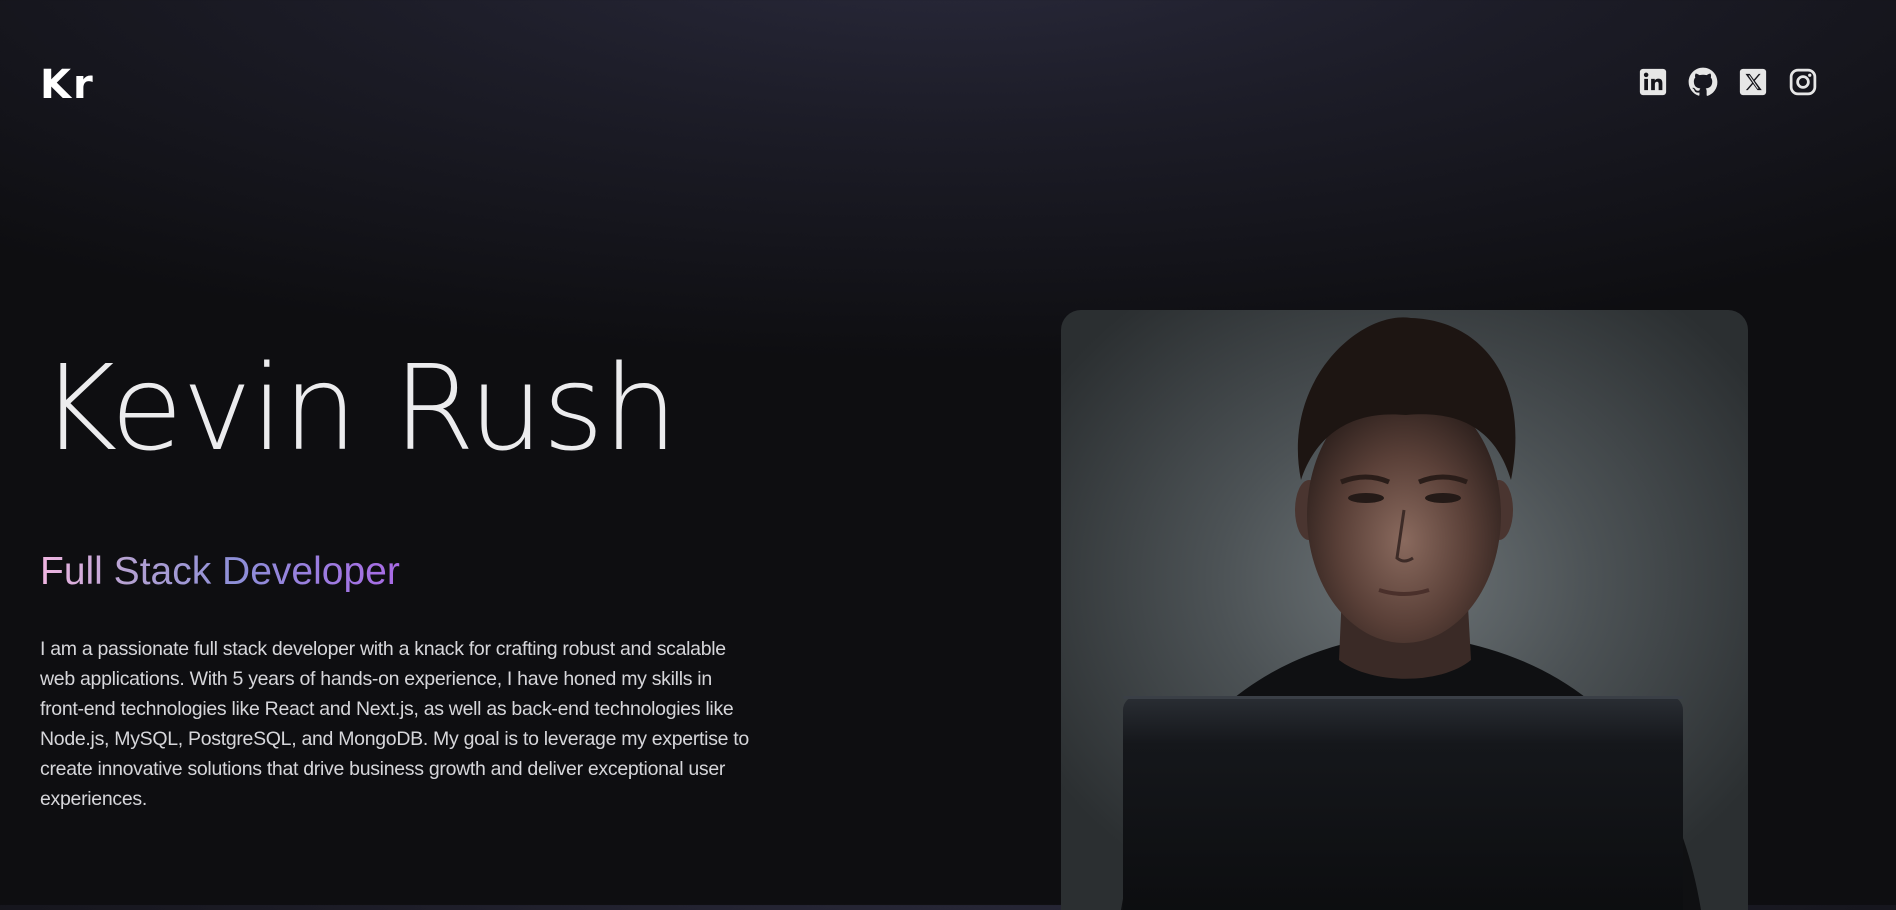 This screenshot has height=910, width=1896. Describe the element at coordinates (359, 408) in the screenshot. I see `hero-name: Kevin Rush` at that location.